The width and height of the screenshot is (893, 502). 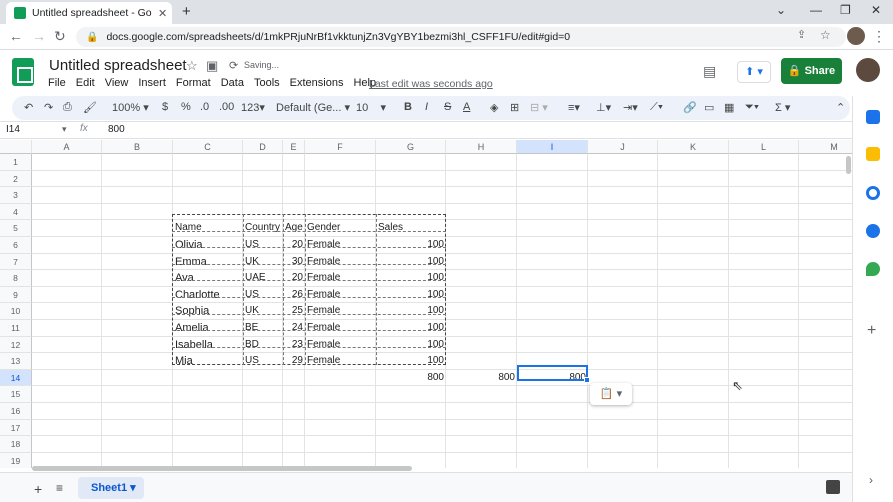 What do you see at coordinates (294, 345) in the screenshot?
I see `cell-e12: 23` at bounding box center [294, 345].